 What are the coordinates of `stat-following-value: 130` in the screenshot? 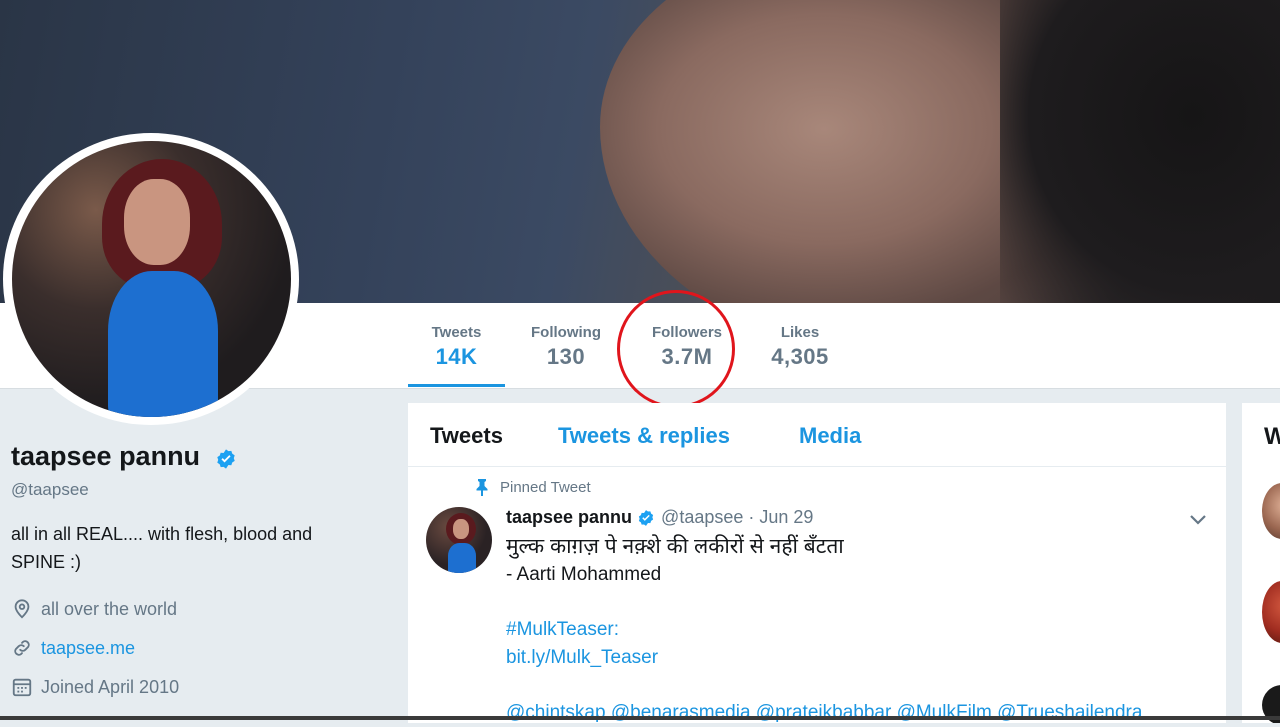 It's located at (566, 356).